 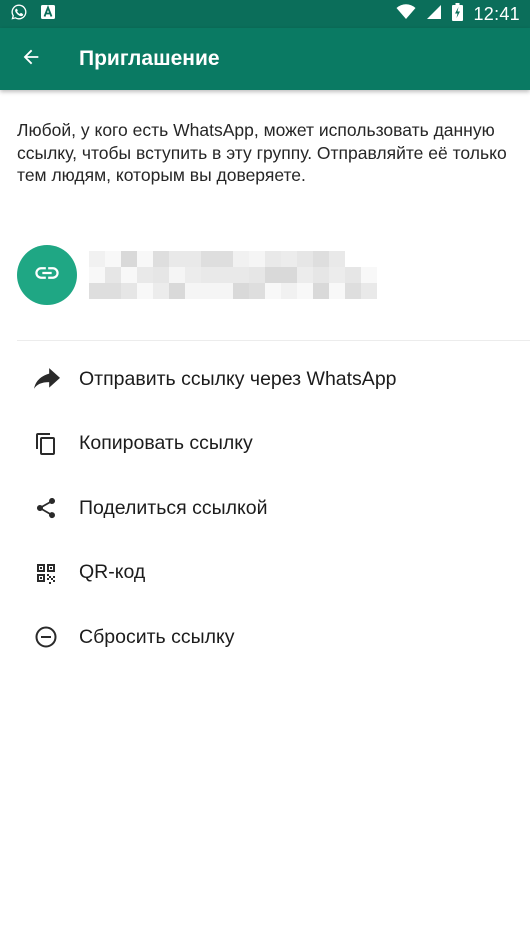 I want to click on menu-label: Поделиться ссылкой, so click(x=173, y=507).